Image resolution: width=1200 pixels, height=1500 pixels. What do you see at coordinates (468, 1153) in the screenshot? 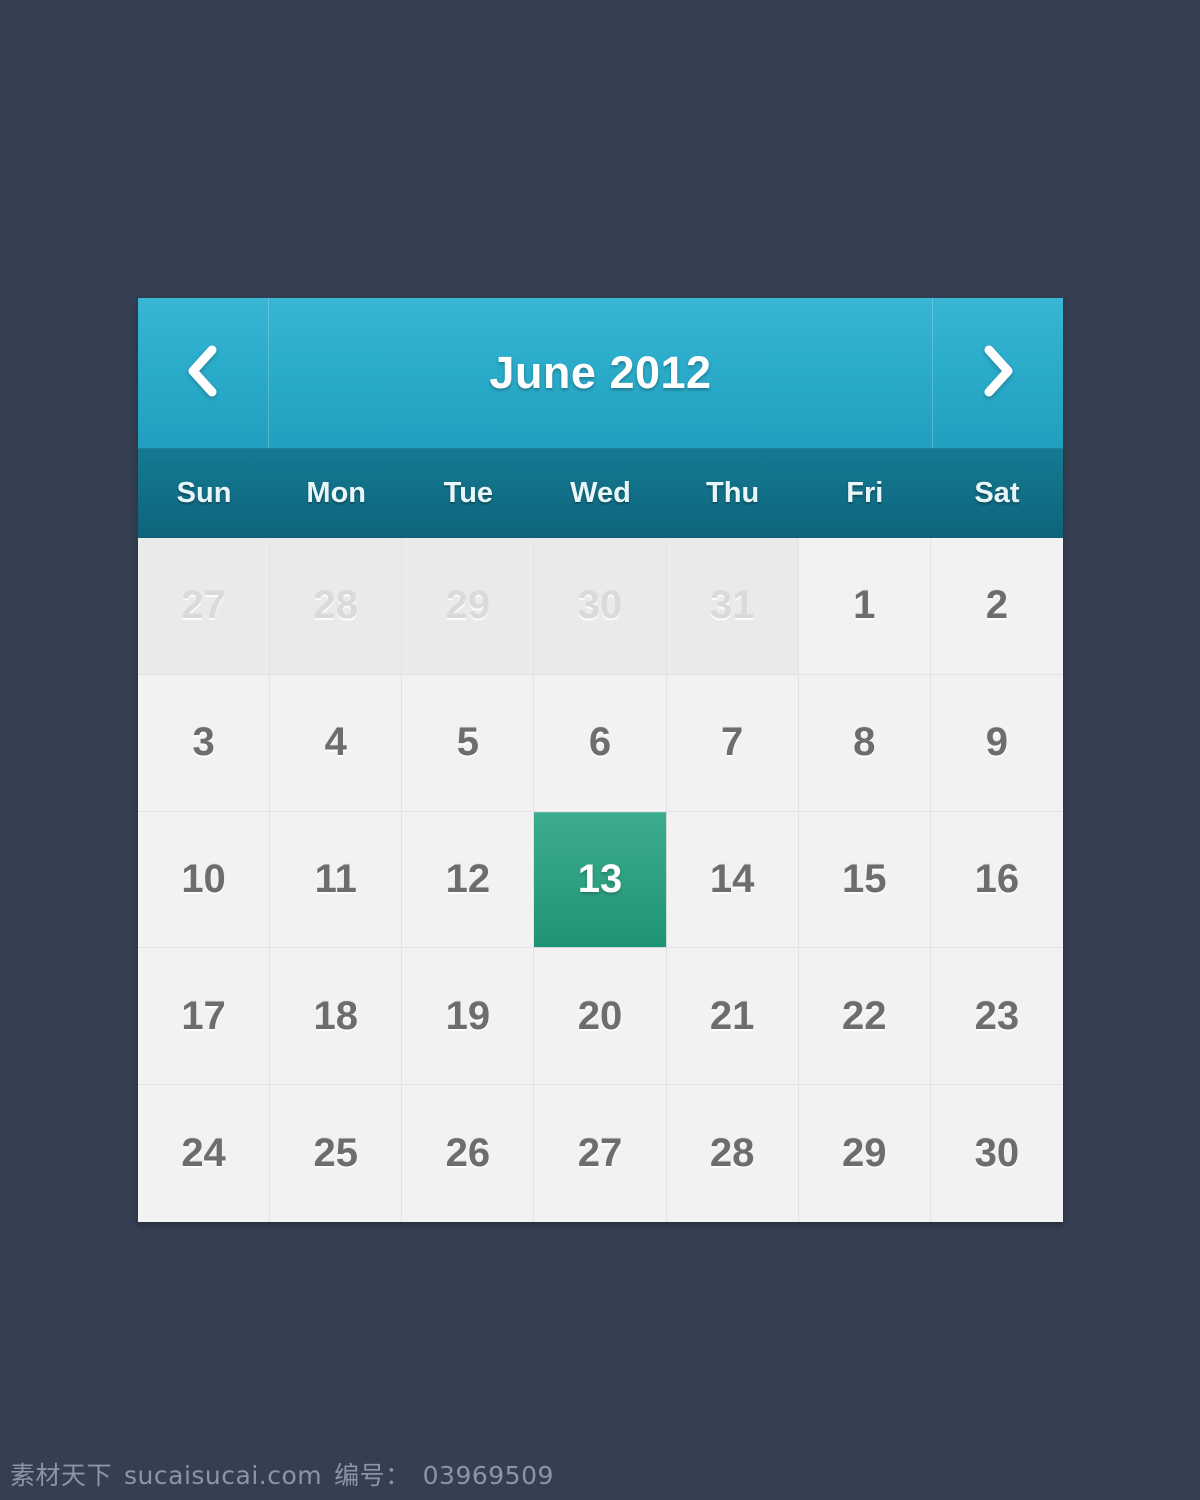
I see `day-cell: 26` at bounding box center [468, 1153].